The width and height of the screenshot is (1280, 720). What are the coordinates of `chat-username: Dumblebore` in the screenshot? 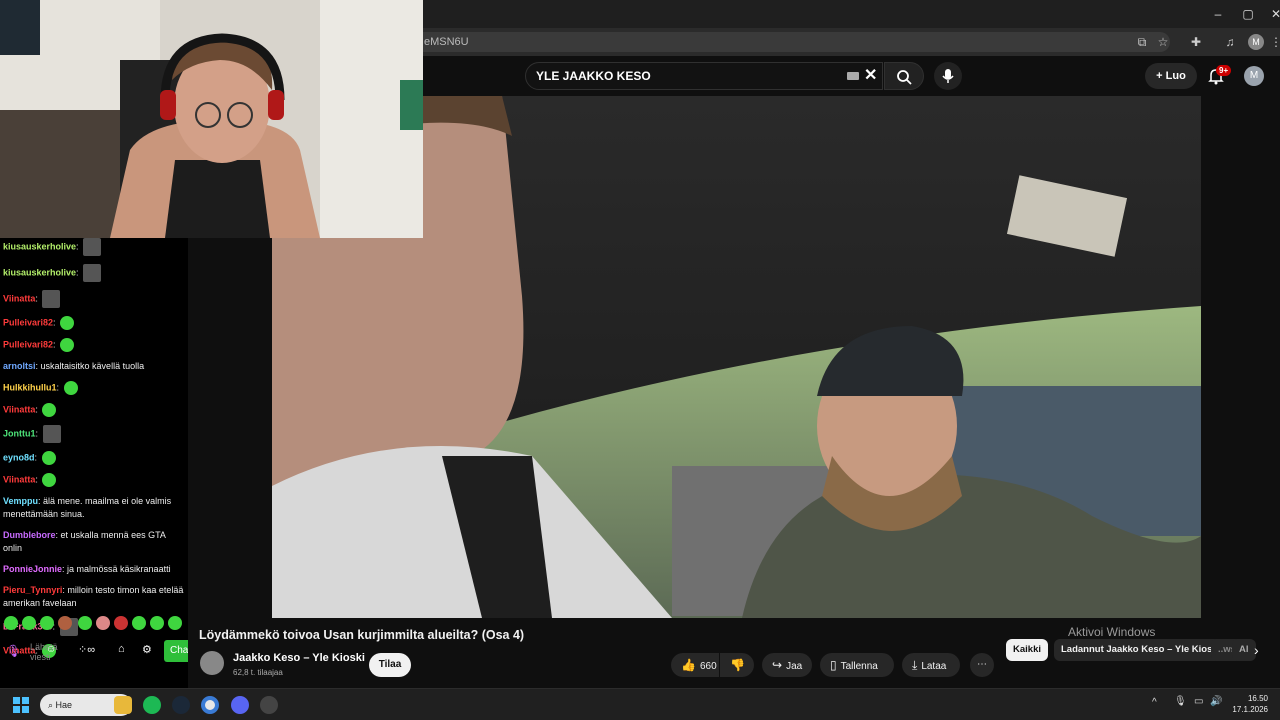 It's located at (29, 535).